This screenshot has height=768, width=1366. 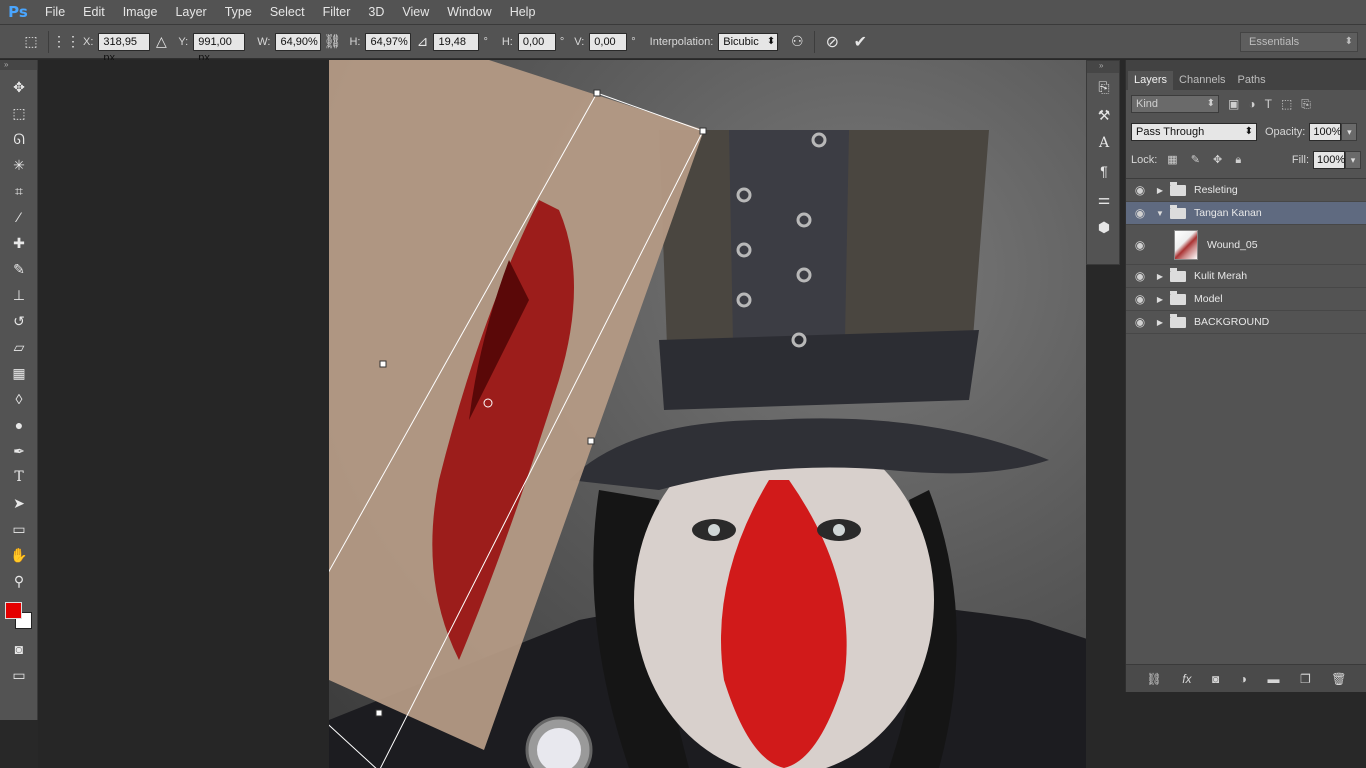 What do you see at coordinates (1286, 104) in the screenshot?
I see `shape-filter-icon: ⬚` at bounding box center [1286, 104].